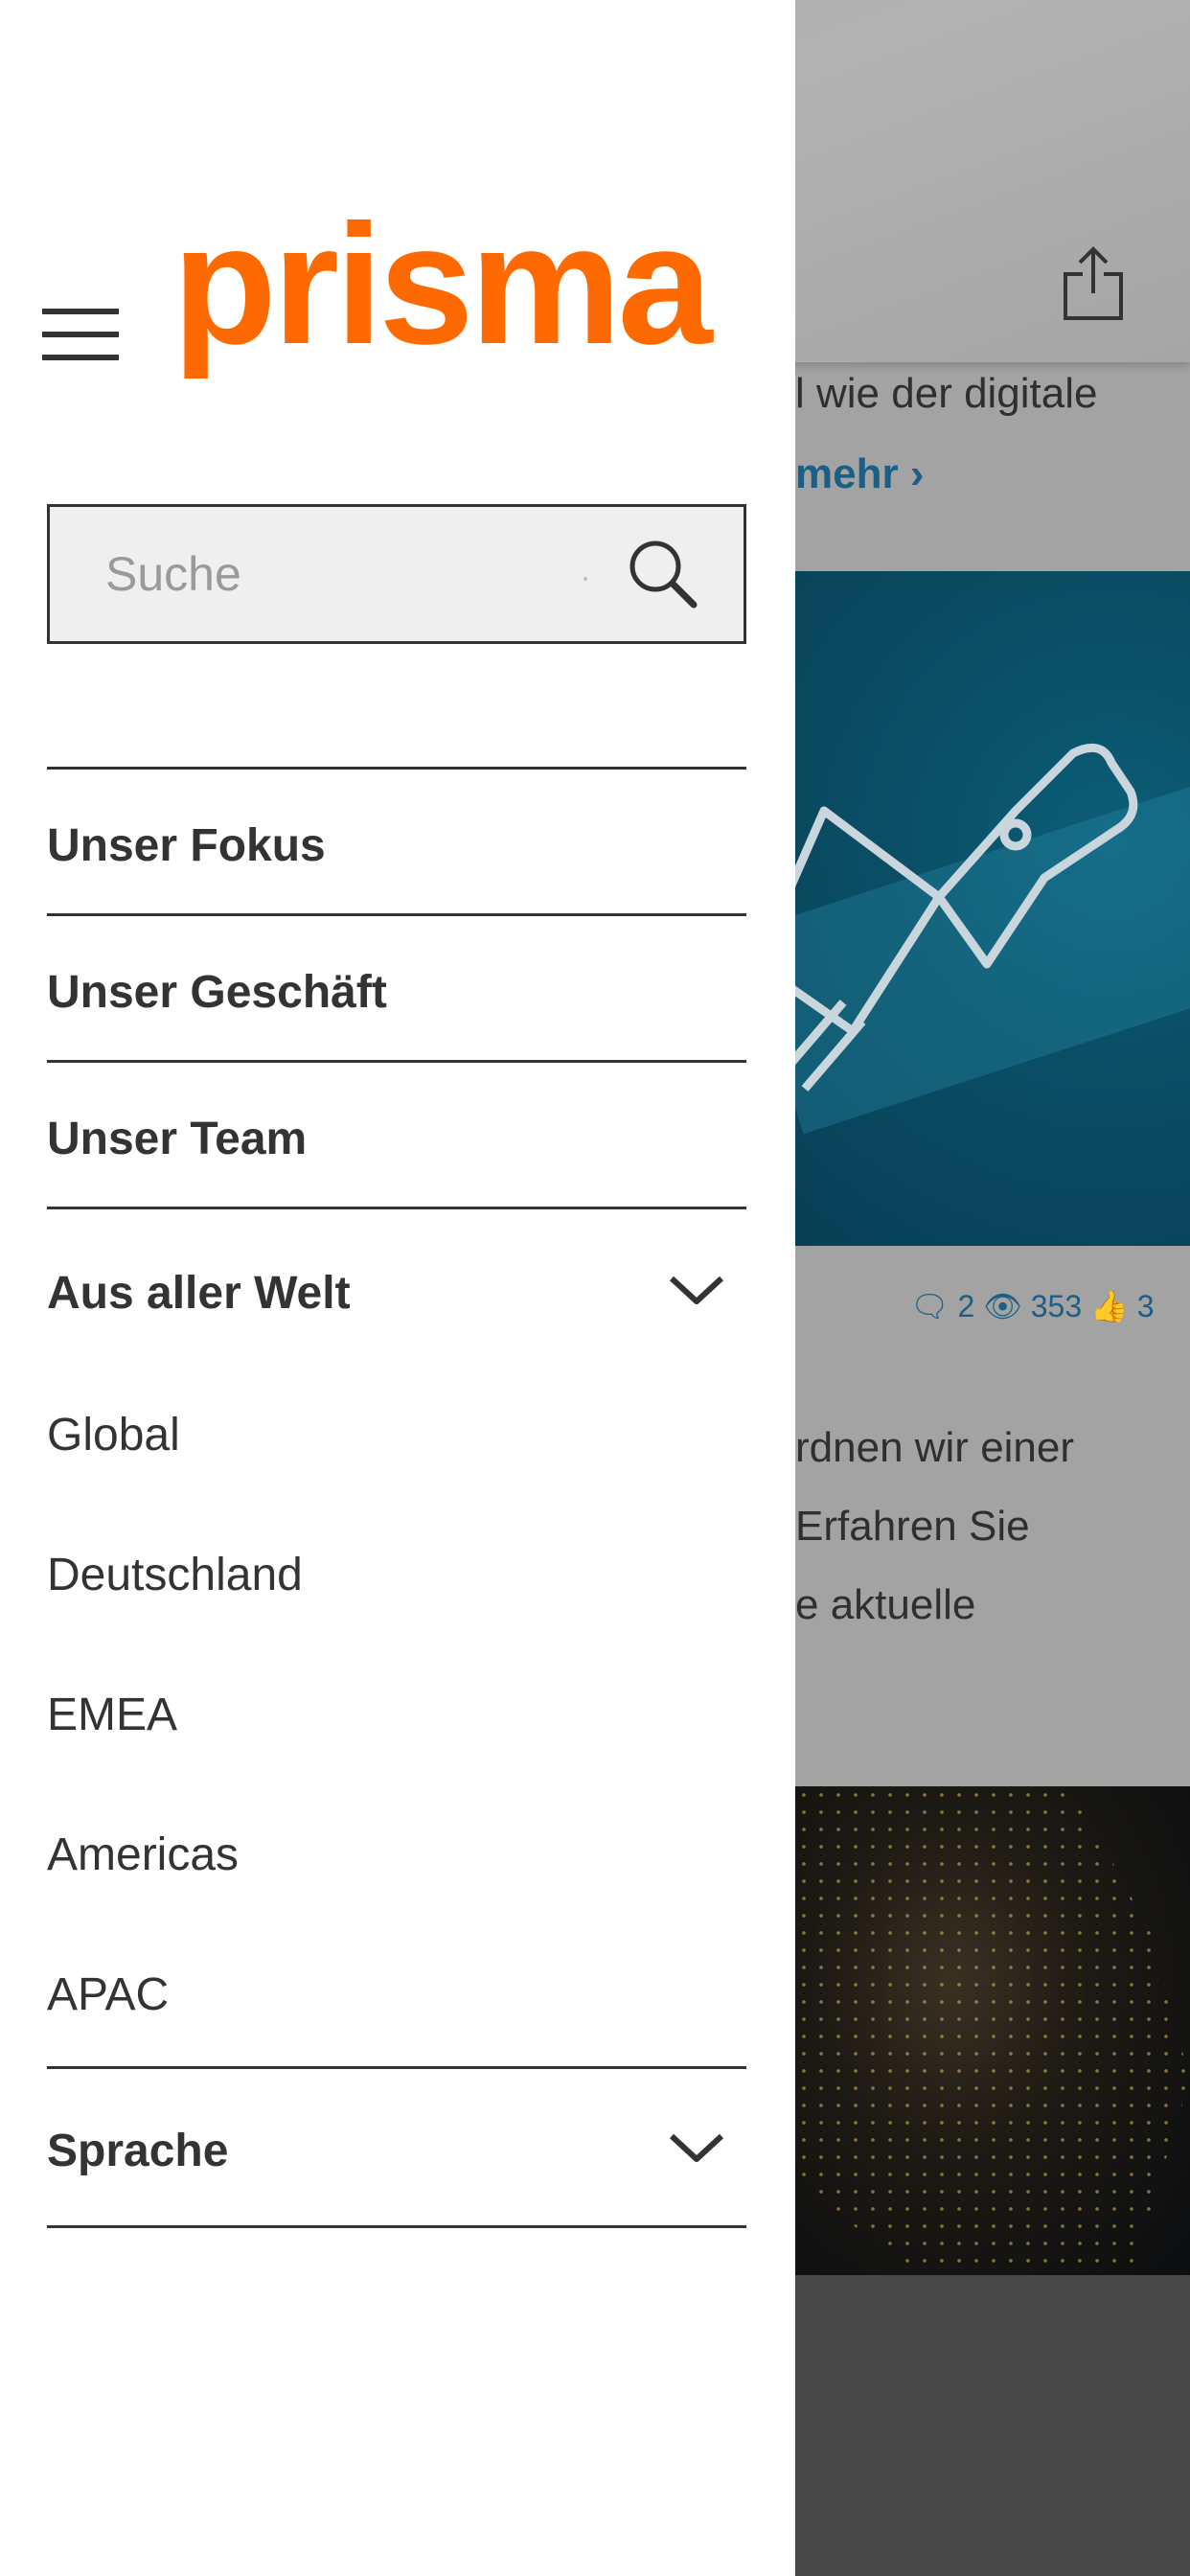 Image resolution: width=1190 pixels, height=2576 pixels. Describe the element at coordinates (913, 1526) in the screenshot. I see `article-text: Erfahren Sie` at that location.